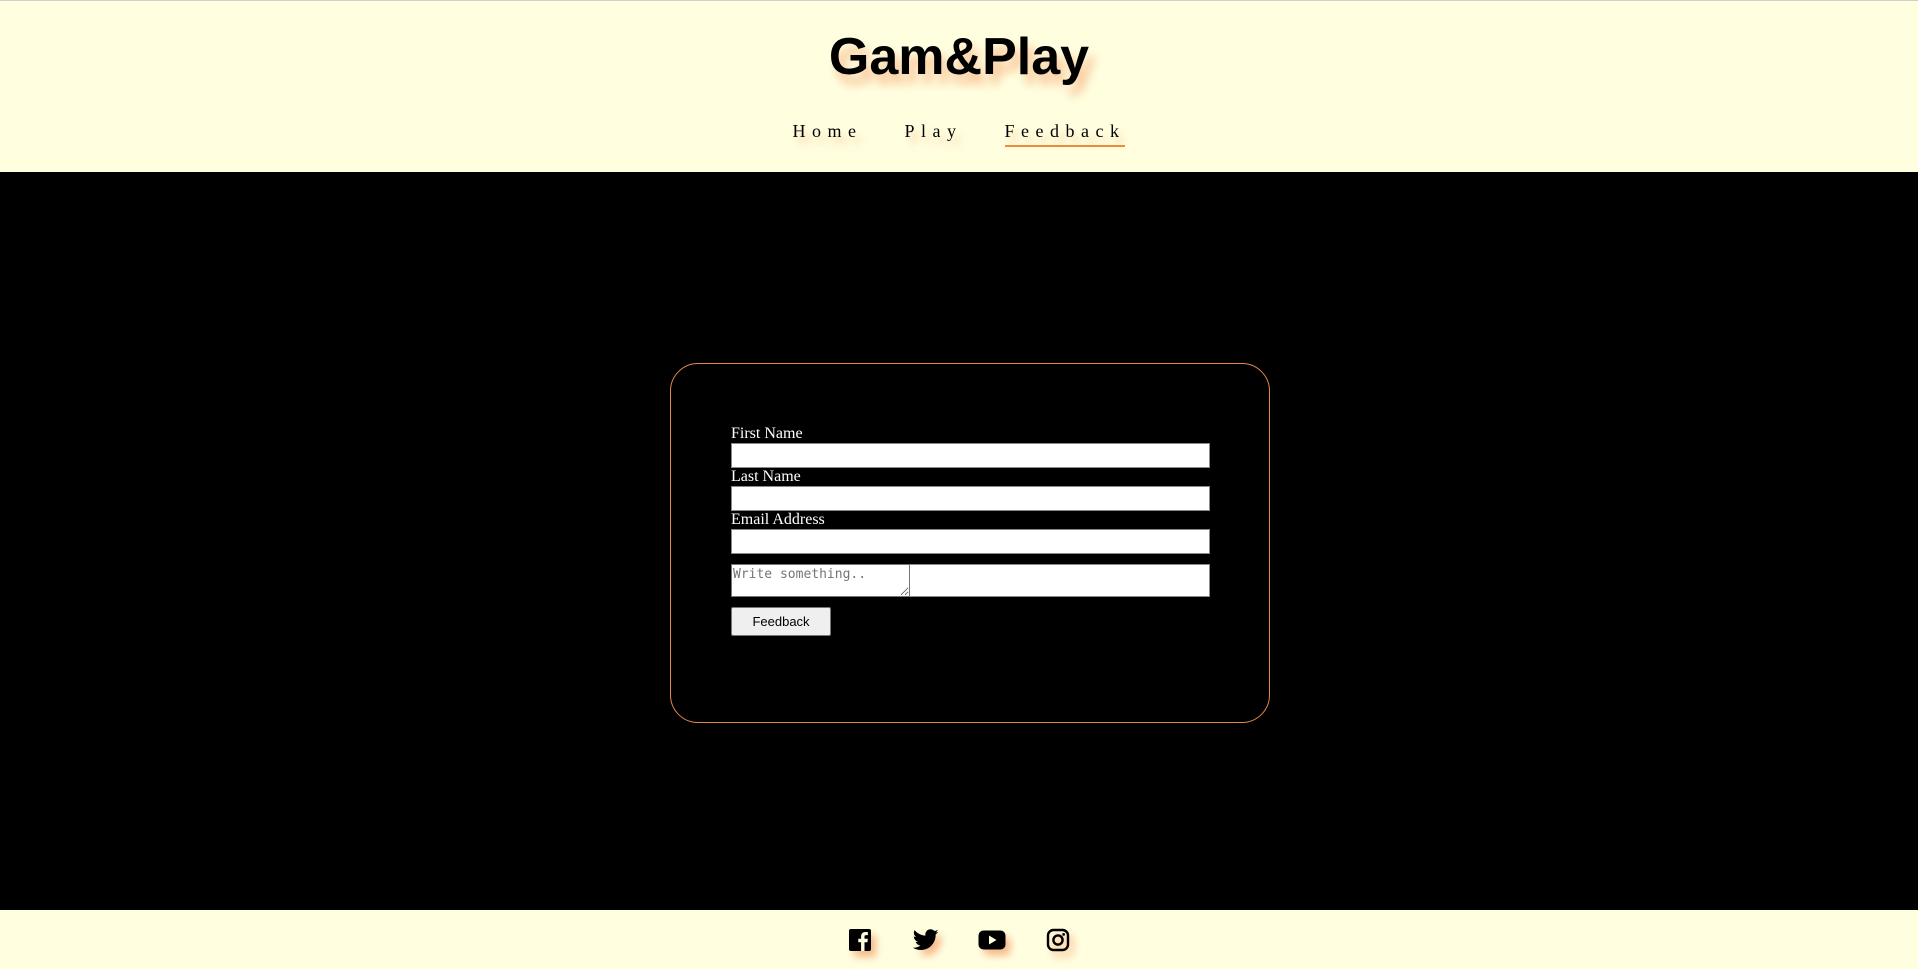  I want to click on last-name-label: Last Name, so click(766, 476).